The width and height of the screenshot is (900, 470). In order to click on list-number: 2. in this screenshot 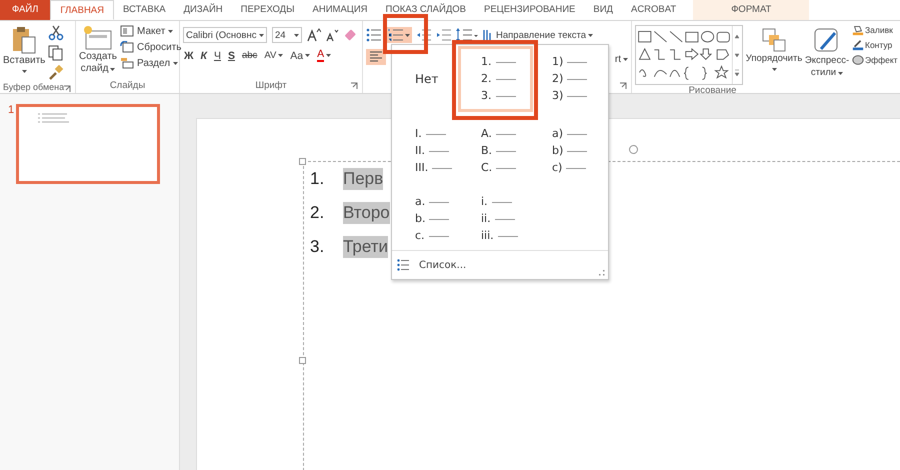, I will do `click(318, 213)`.